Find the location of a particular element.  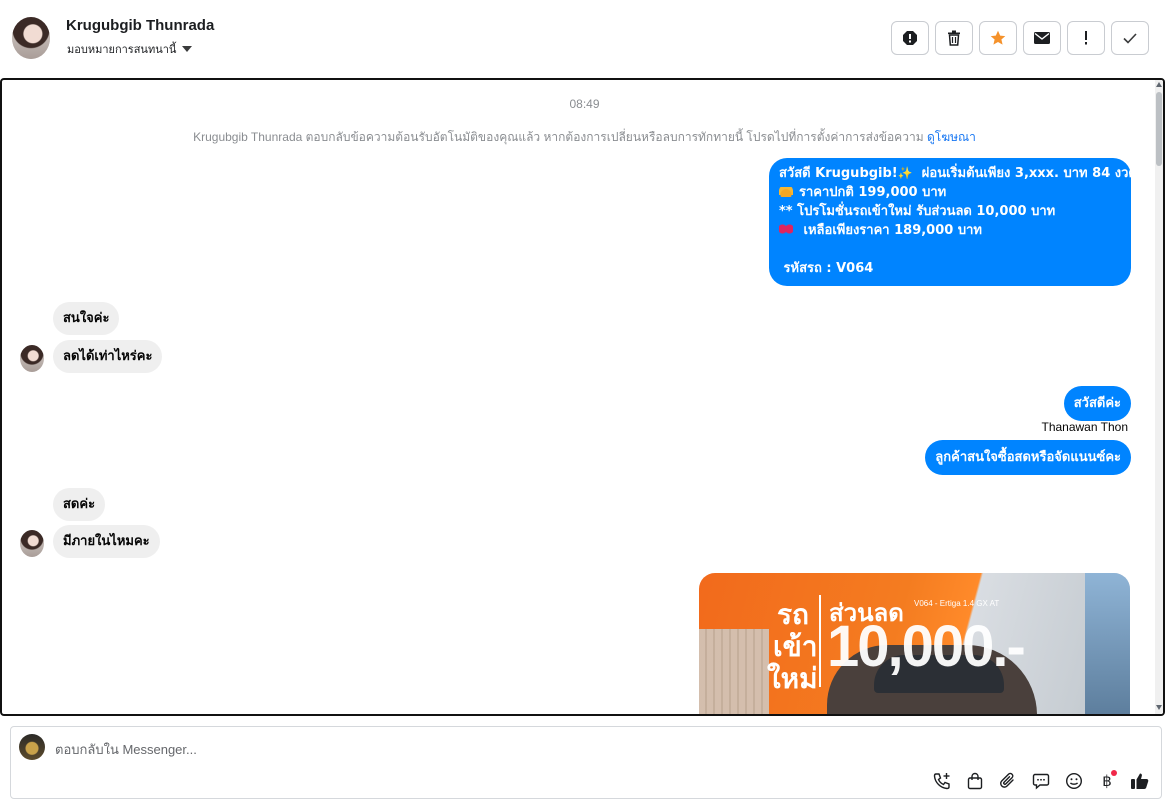

building-wall-graphic is located at coordinates (734, 671).